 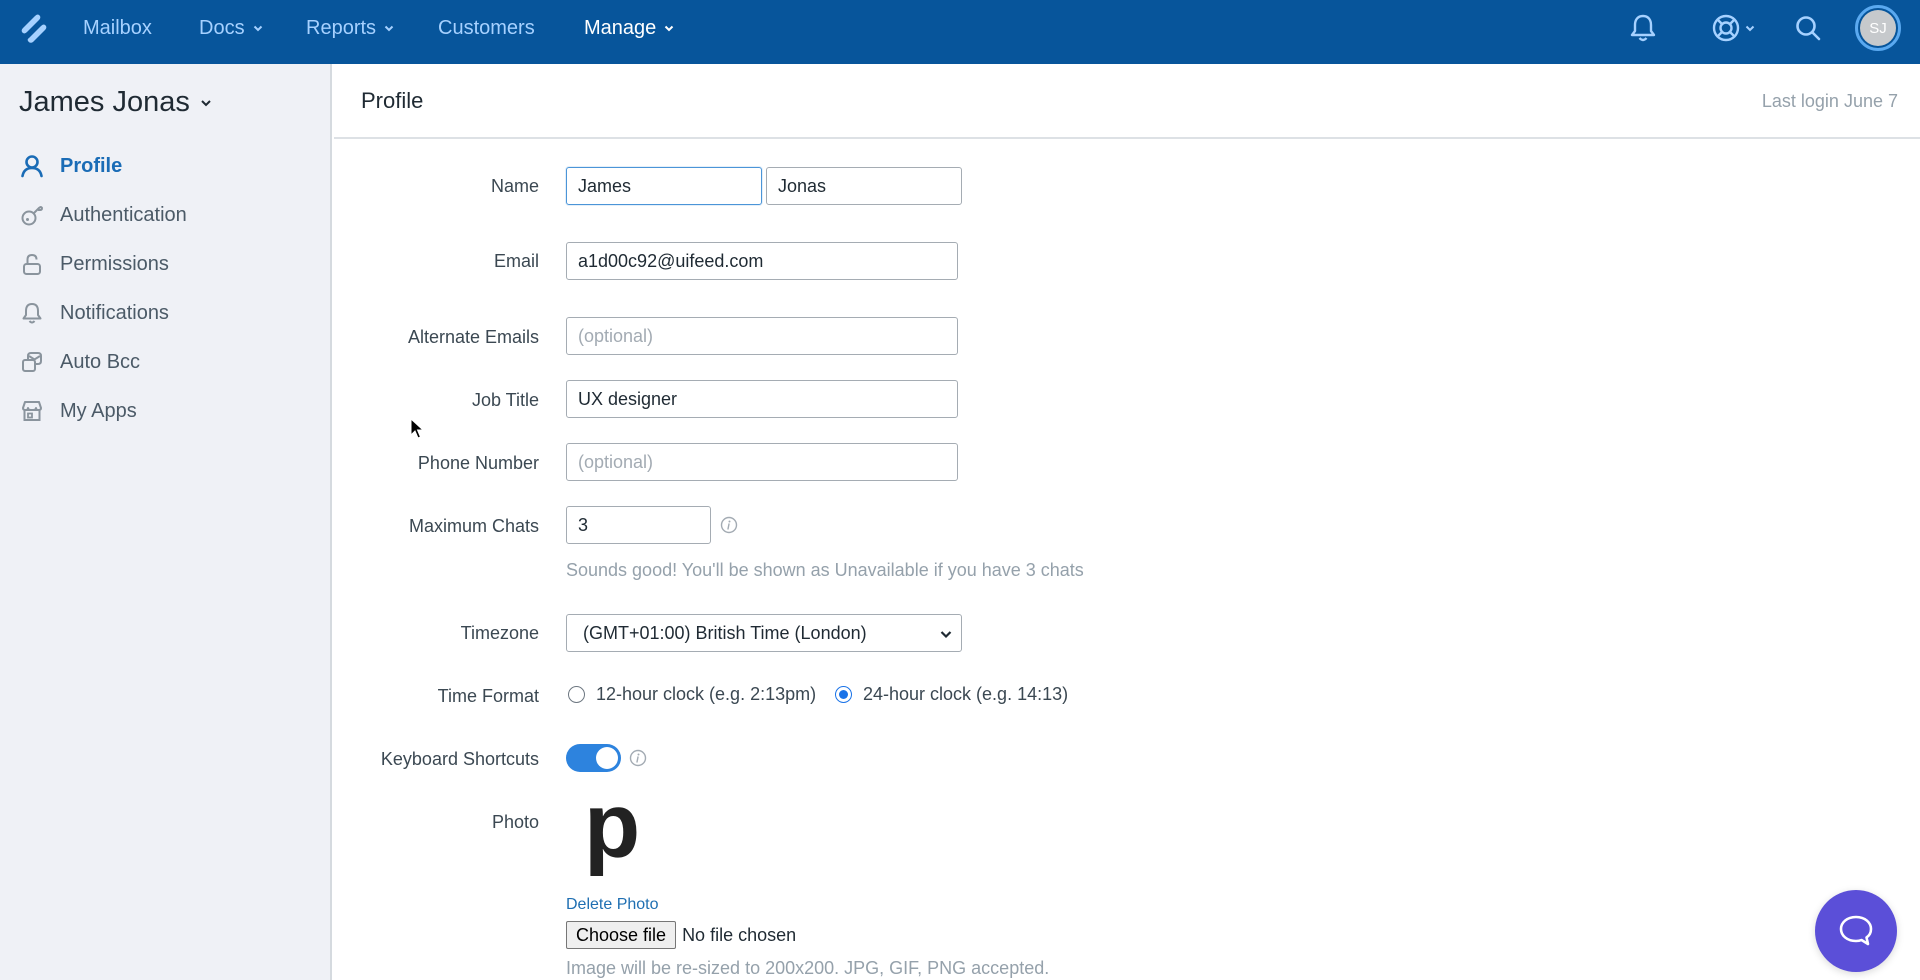 I want to click on time-format-12h-option: 12-hour clock (e.g. 2:13pm), so click(x=692, y=694).